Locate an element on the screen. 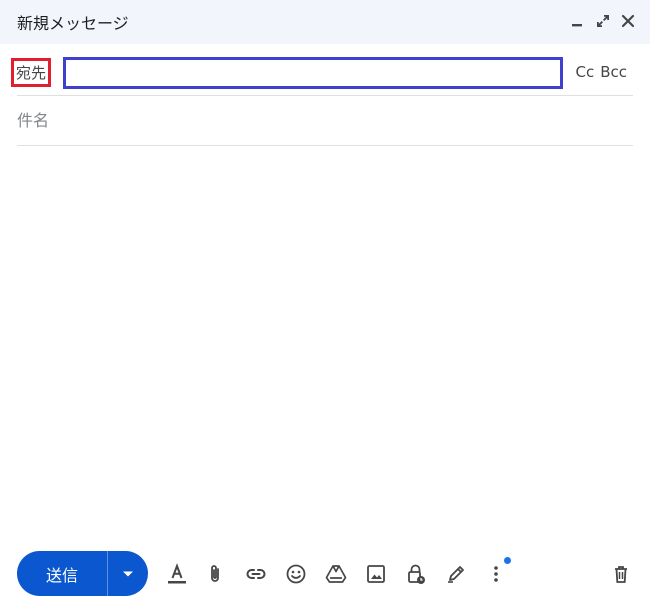  formatting-options-button is located at coordinates (177, 574).